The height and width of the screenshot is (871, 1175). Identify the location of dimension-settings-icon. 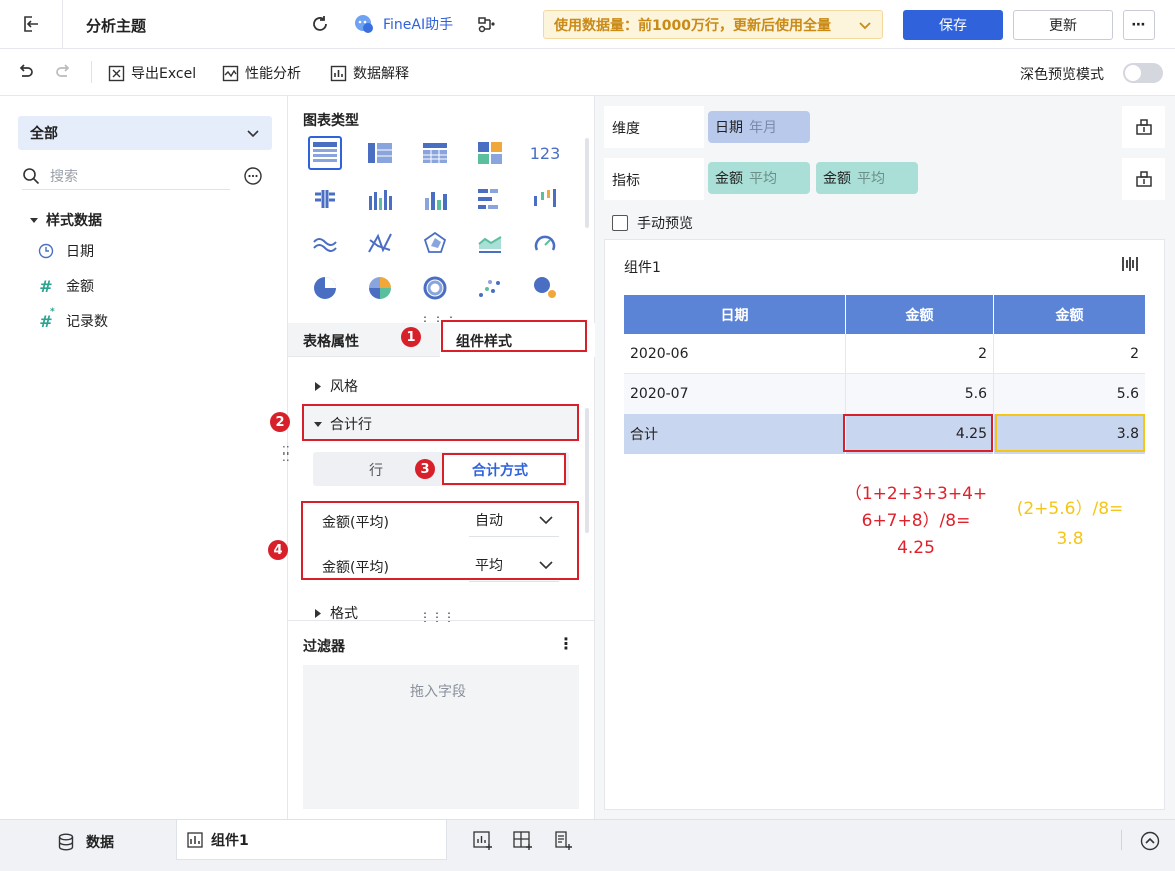
(1144, 127).